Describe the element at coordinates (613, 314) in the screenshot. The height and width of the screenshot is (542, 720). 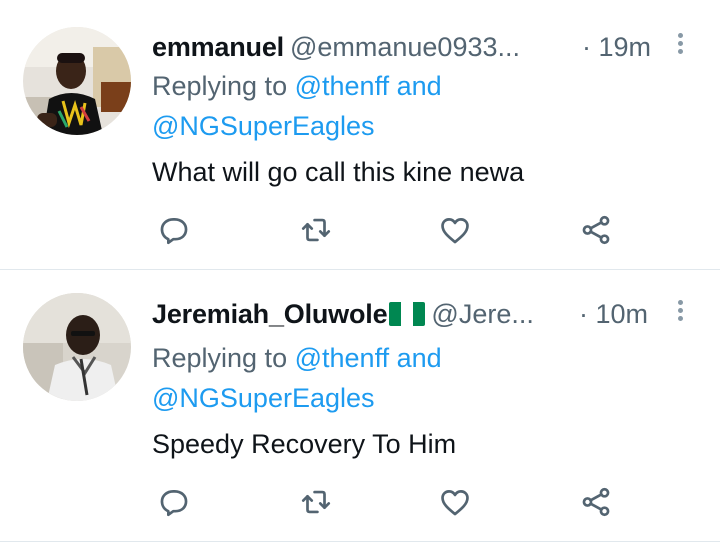
I see `timestamp: · 10m` at that location.